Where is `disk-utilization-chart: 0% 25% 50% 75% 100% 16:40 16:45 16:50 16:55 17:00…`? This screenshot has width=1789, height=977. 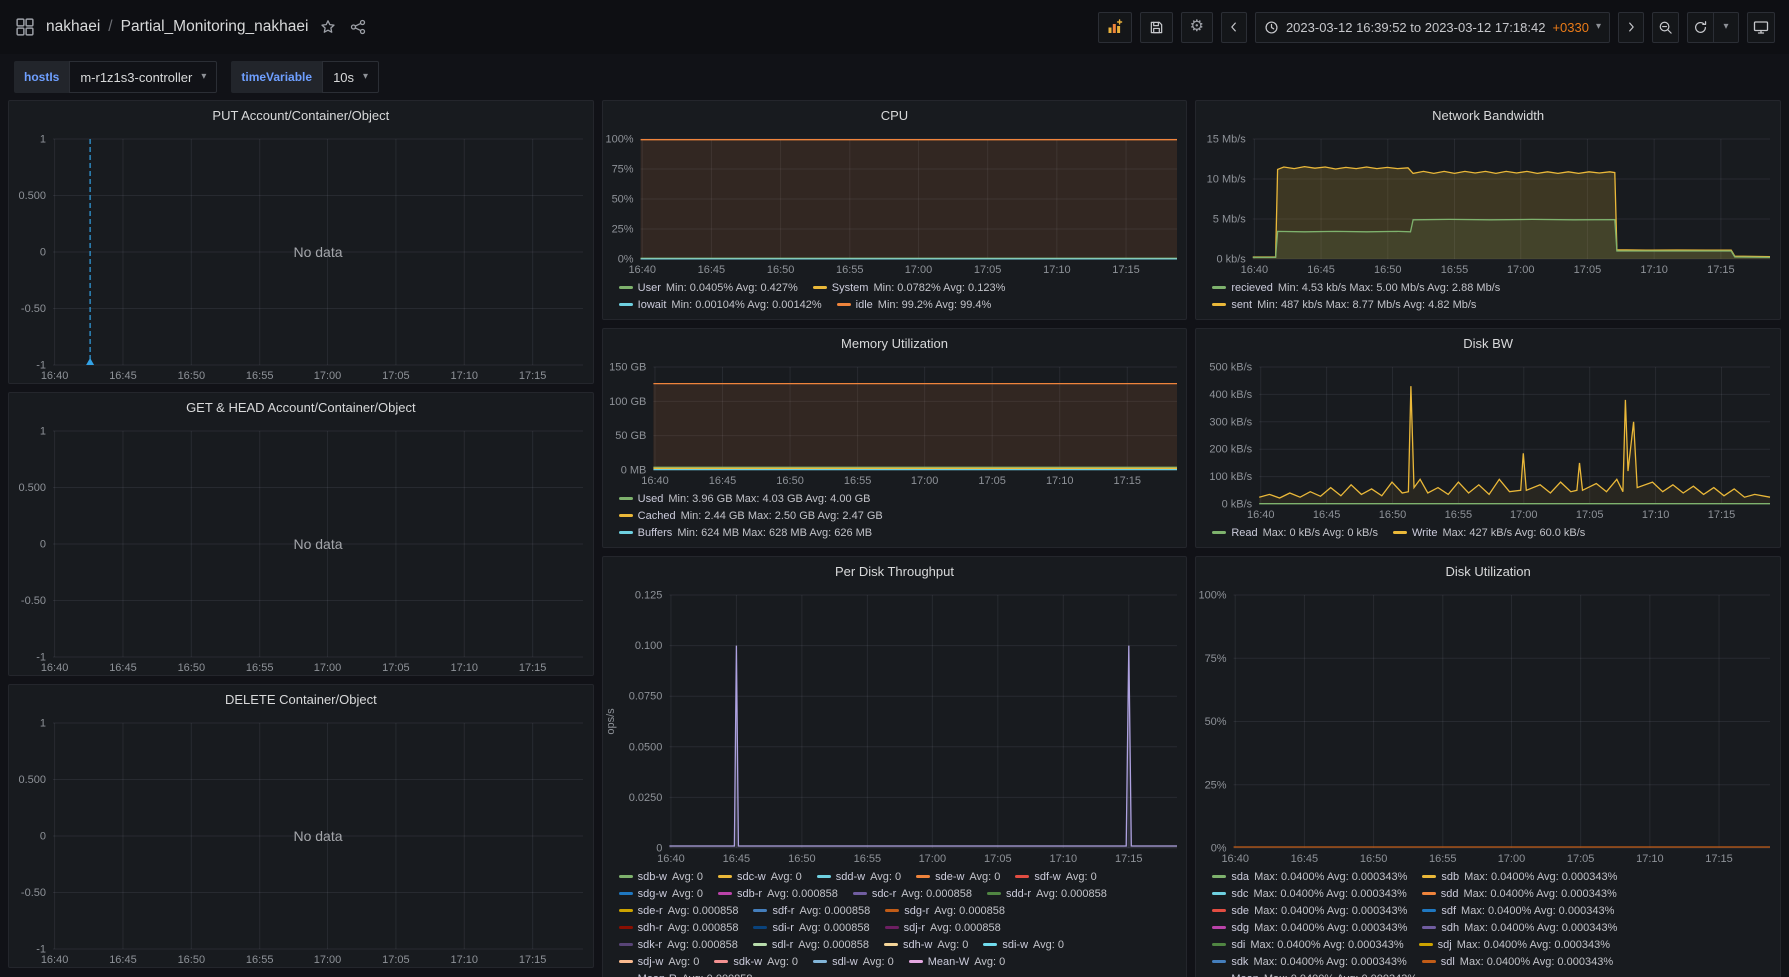
disk-utilization-chart: 0% 25% 50% 75% 100% 16:40 16:45 16:50 16:55 17:00… is located at coordinates (1488, 725).